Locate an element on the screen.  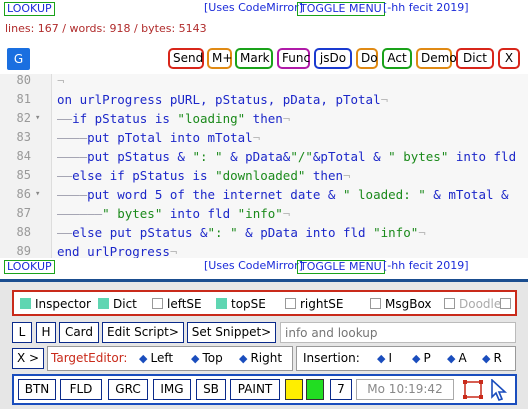
code-text: ¬ is located at coordinates (61, 82).